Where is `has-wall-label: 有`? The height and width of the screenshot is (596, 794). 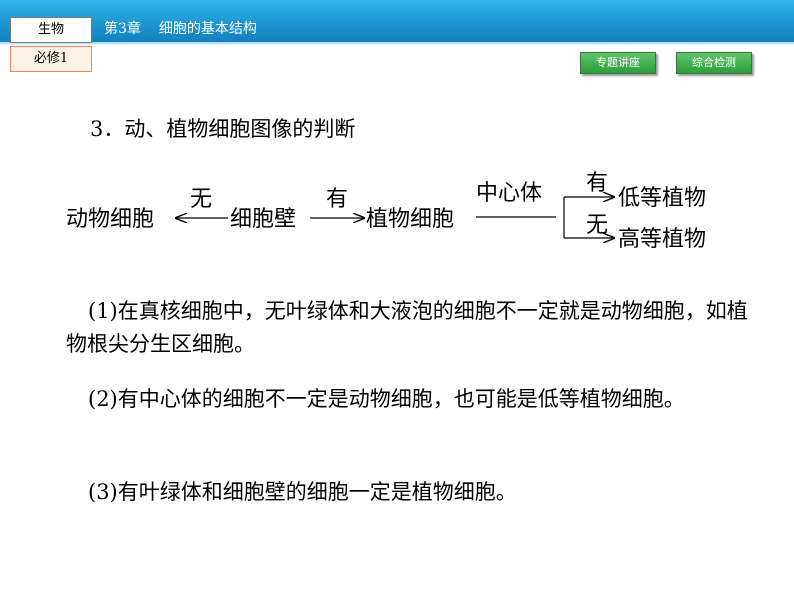 has-wall-label: 有 is located at coordinates (337, 199).